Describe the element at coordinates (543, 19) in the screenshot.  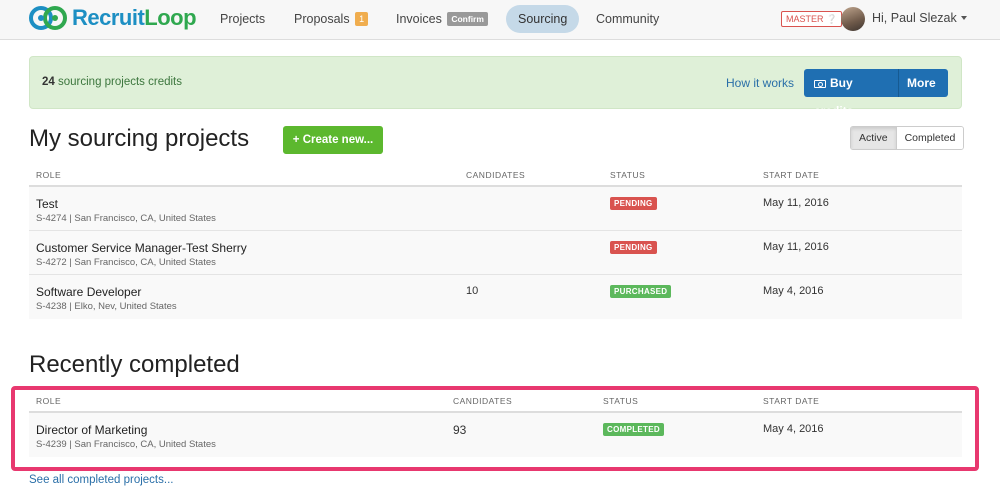
I see `nav-sourcing: Sourcing` at that location.